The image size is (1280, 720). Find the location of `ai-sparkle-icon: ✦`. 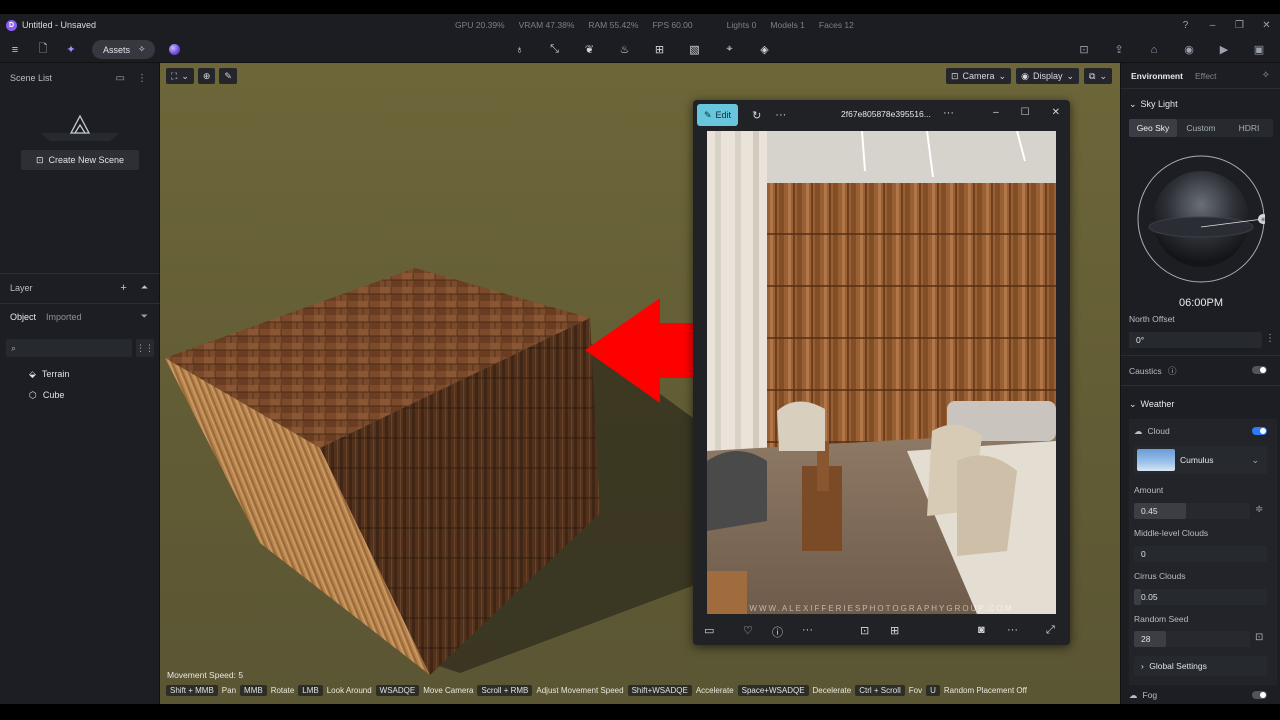

ai-sparkle-icon: ✦ is located at coordinates (71, 49).